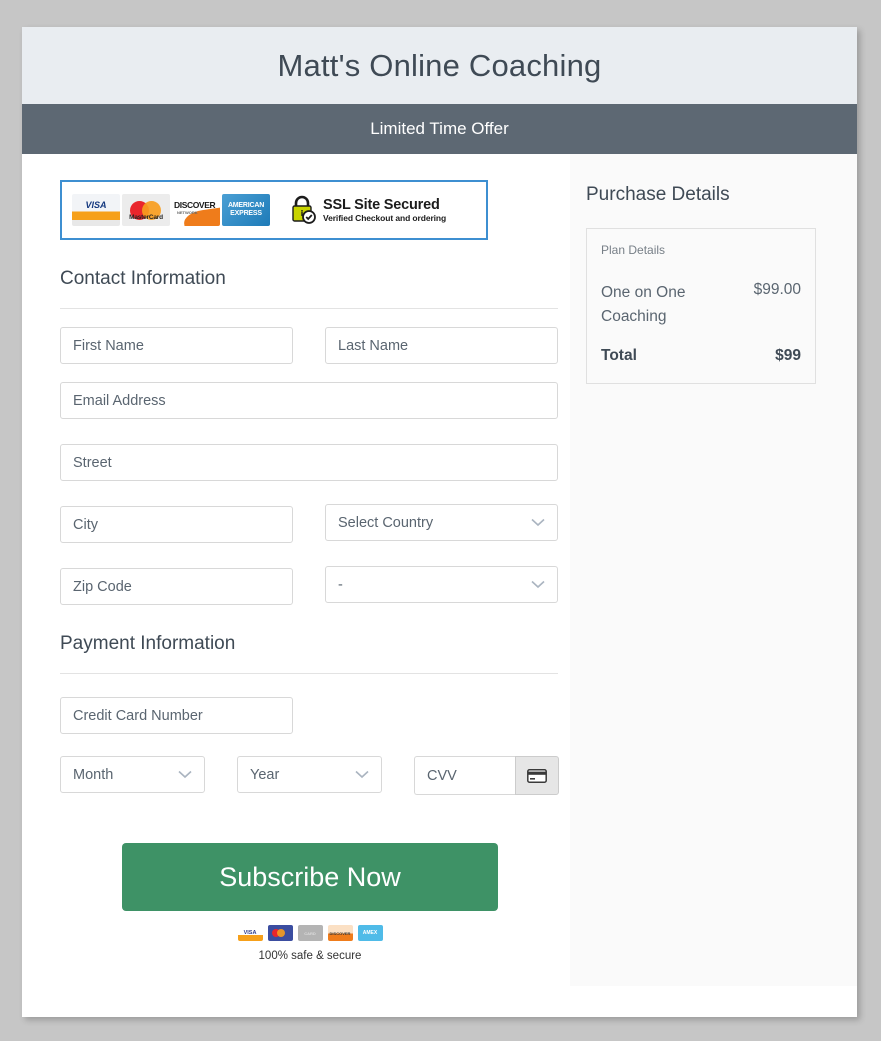  I want to click on plan-details-label: Plan Details, so click(633, 250).